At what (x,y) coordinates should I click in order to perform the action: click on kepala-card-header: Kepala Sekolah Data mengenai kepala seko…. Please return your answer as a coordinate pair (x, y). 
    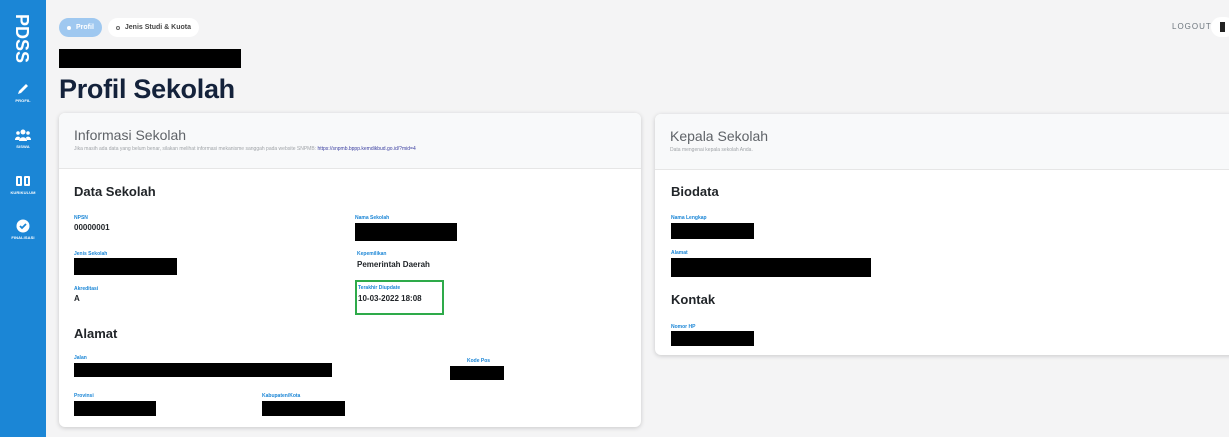
    Looking at the image, I should click on (942, 142).